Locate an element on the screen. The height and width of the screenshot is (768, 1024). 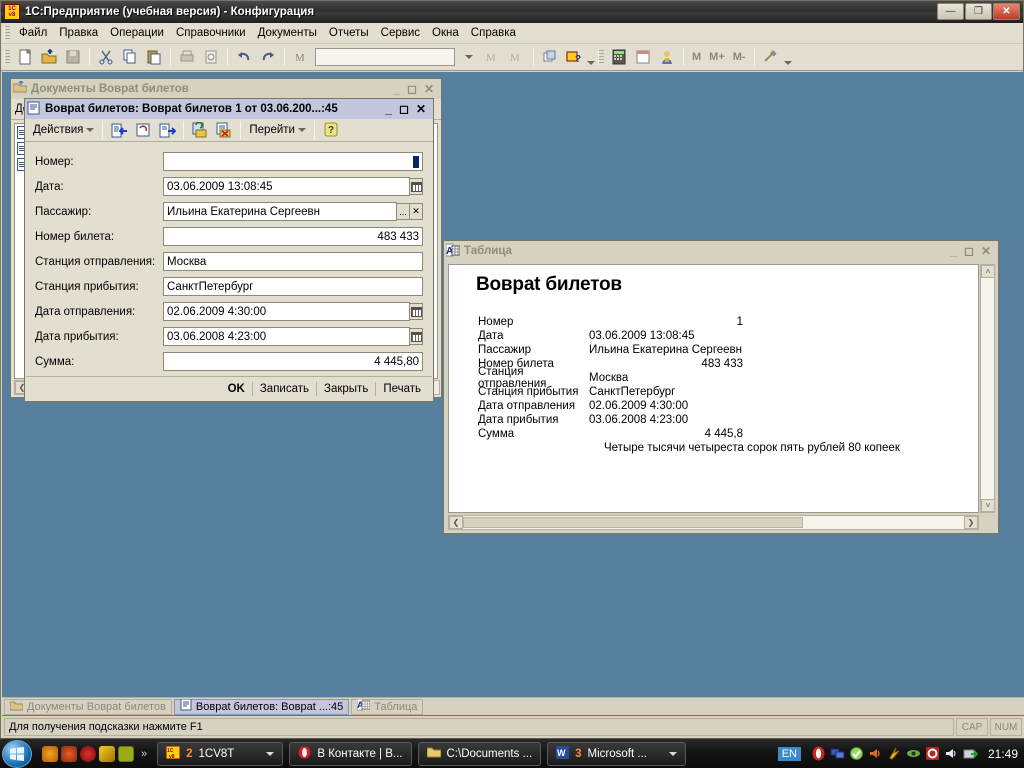
windows-icon is located at coordinates (550, 57).